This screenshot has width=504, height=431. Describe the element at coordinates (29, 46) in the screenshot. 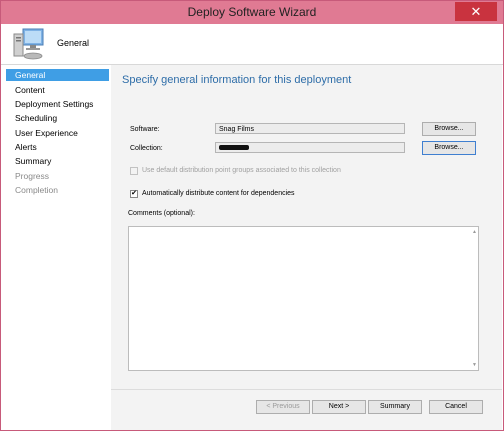

I see `computer-icon` at that location.